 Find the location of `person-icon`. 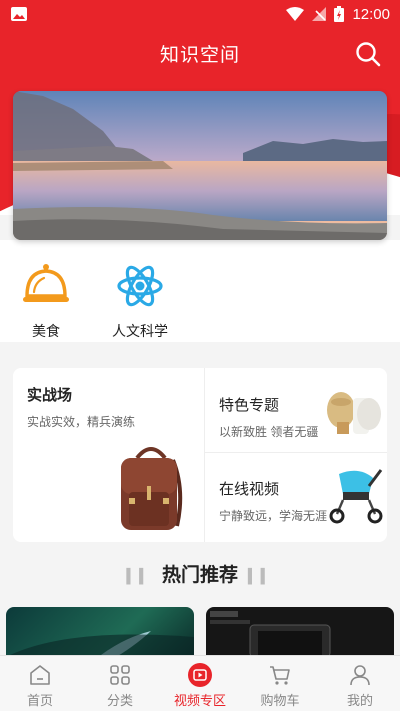

person-icon is located at coordinates (360, 675).